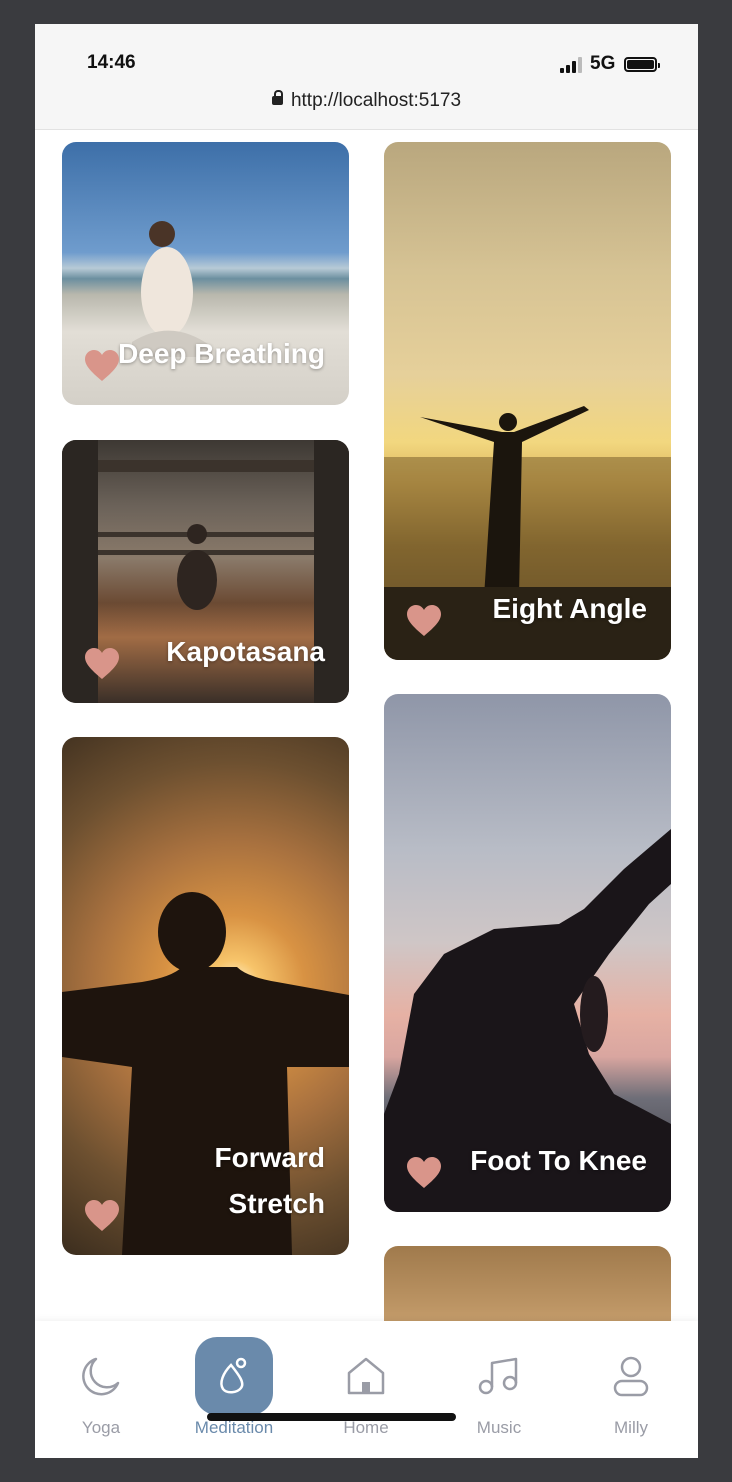 The height and width of the screenshot is (1482, 732). What do you see at coordinates (631, 1427) in the screenshot?
I see `tab-label: Milly` at bounding box center [631, 1427].